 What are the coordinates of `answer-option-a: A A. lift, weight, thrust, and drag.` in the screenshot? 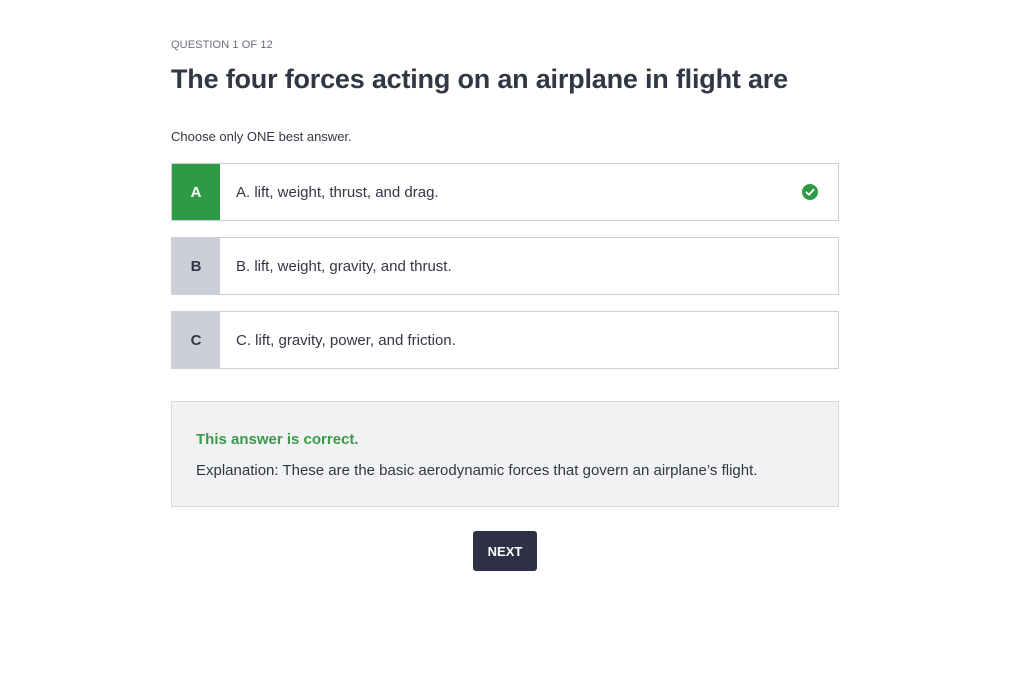 It's located at (505, 192).